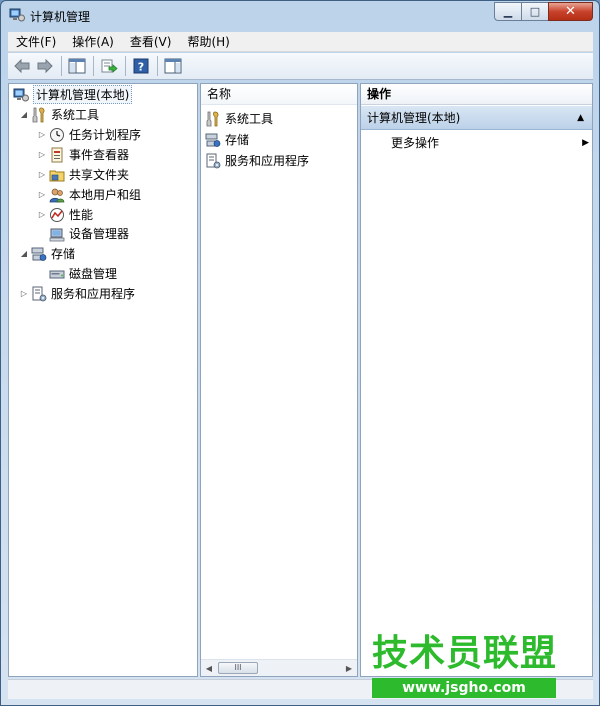 The width and height of the screenshot is (600, 706). Describe the element at coordinates (209, 668) in the screenshot. I see `scroll-left-icon: ◀` at that location.